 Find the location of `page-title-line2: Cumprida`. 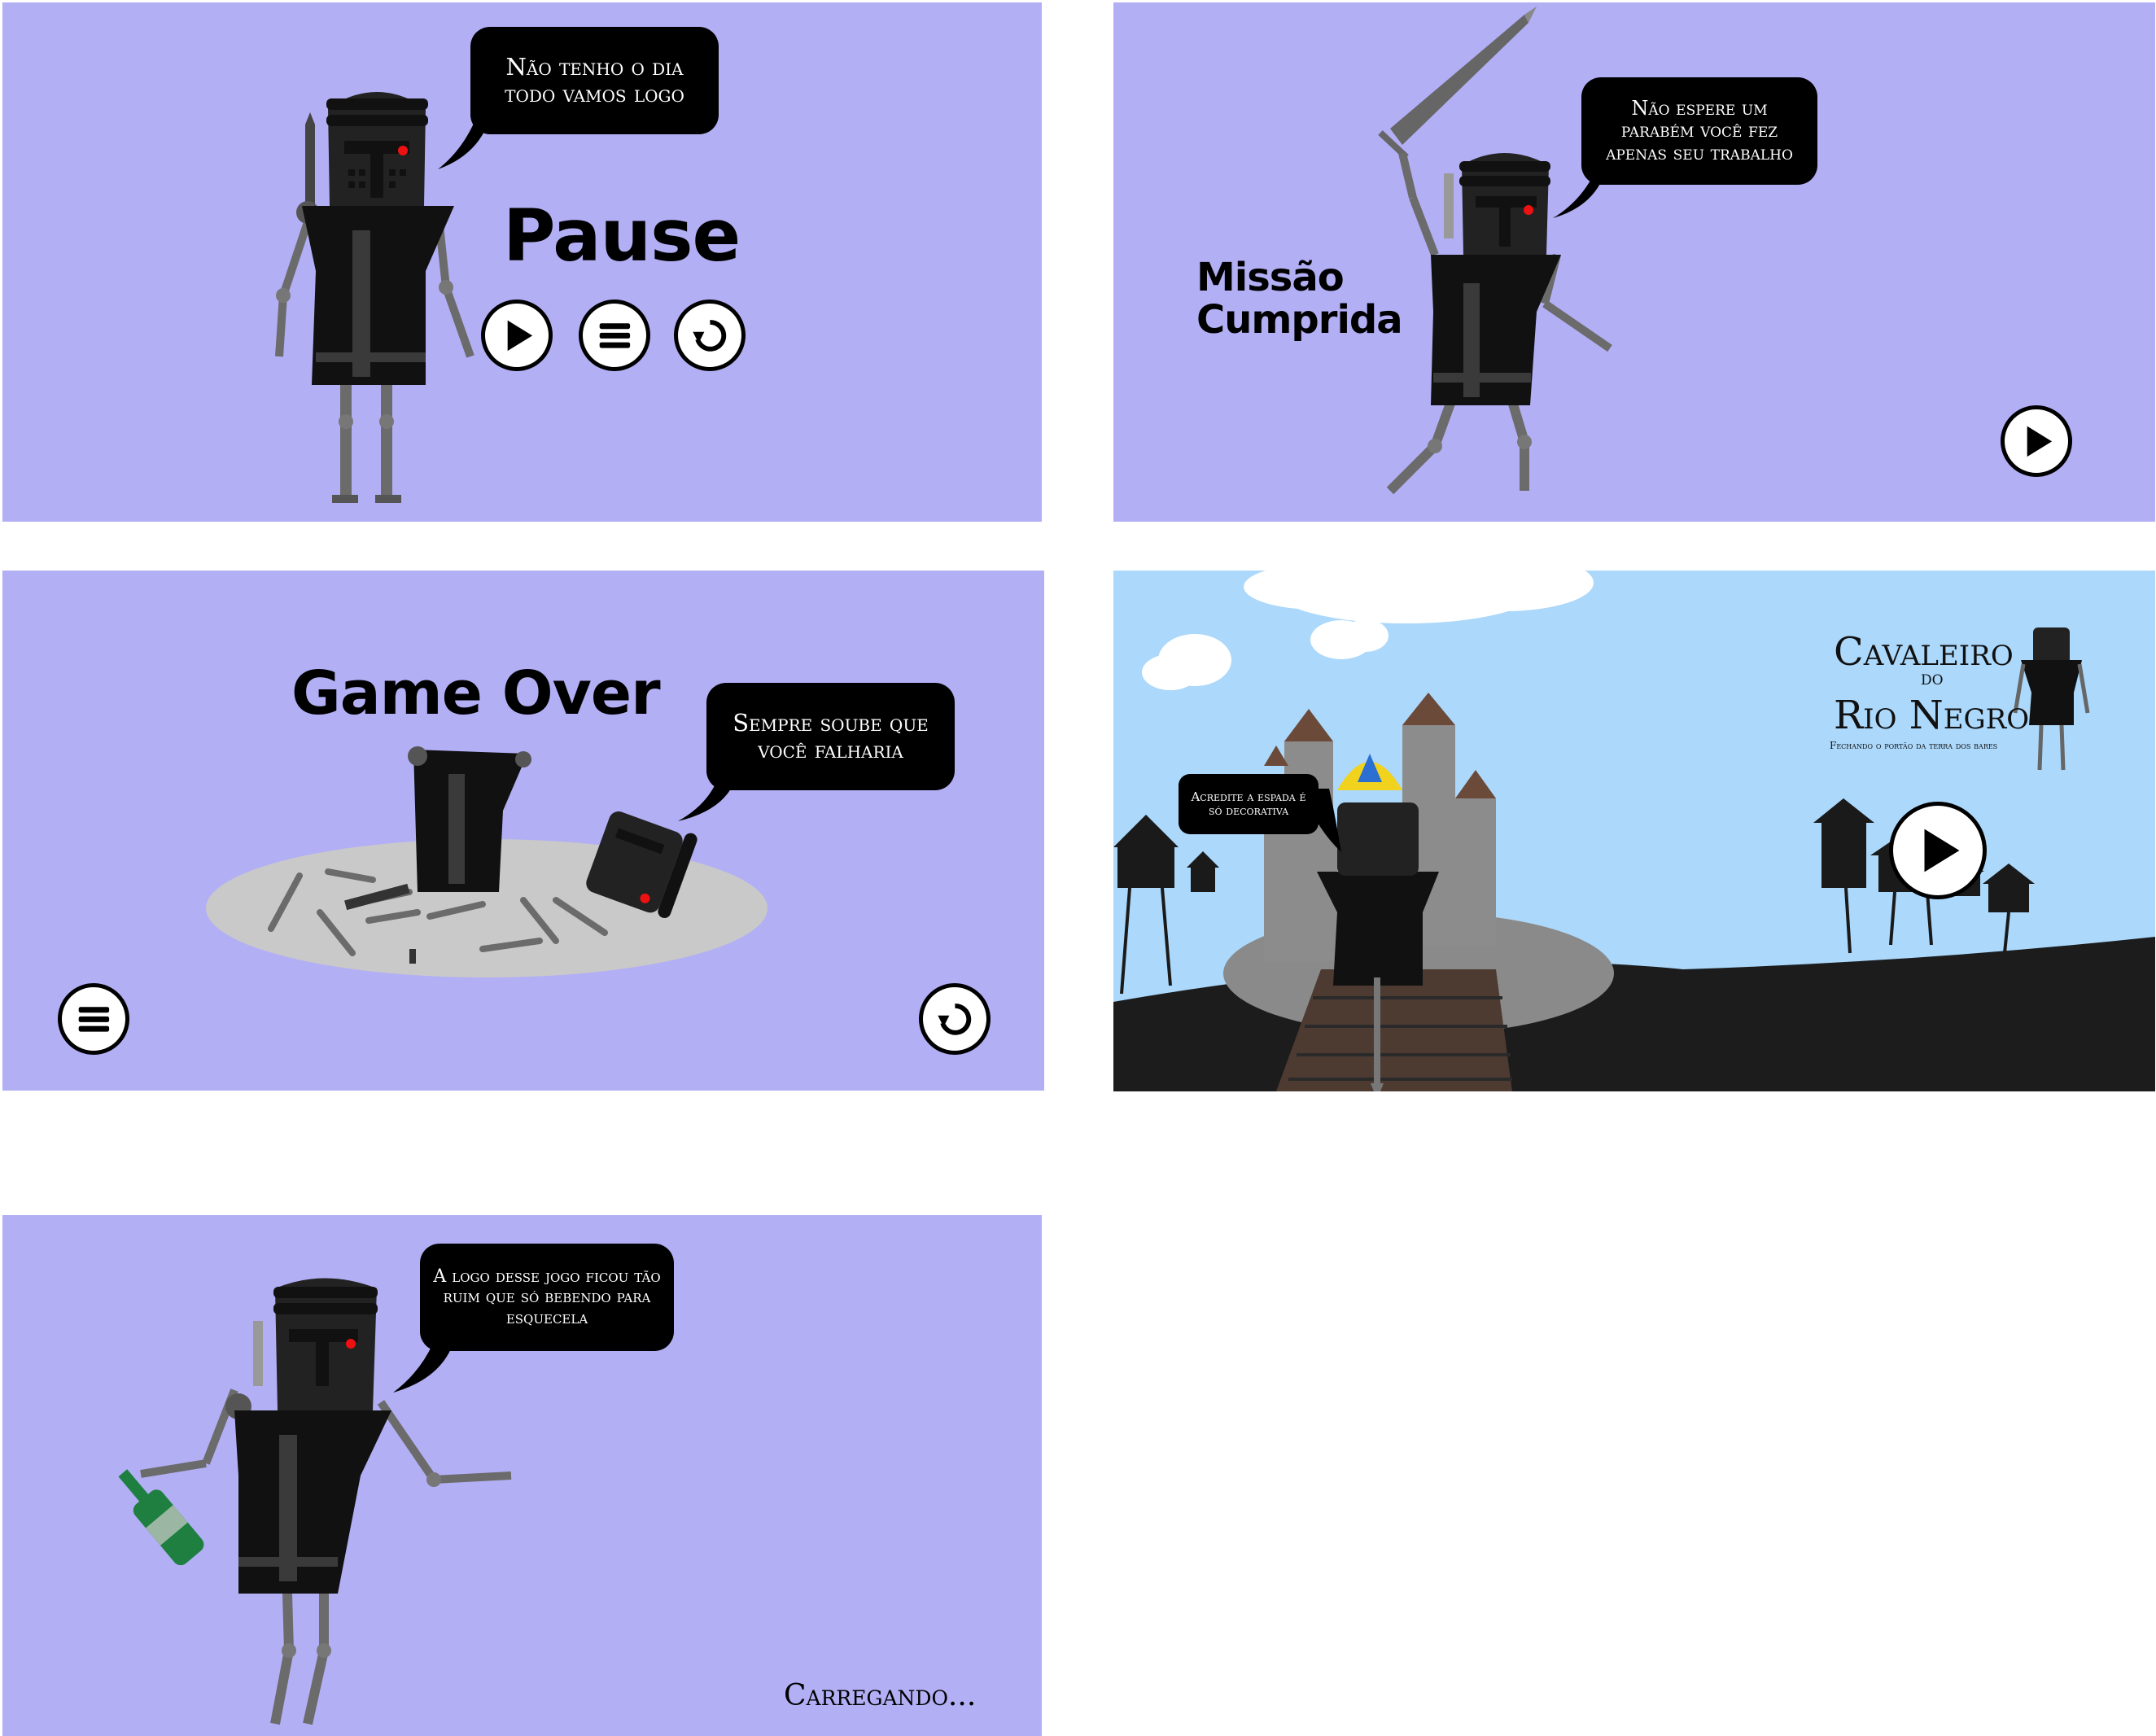

page-title-line2: Cumprida is located at coordinates (1299, 320).